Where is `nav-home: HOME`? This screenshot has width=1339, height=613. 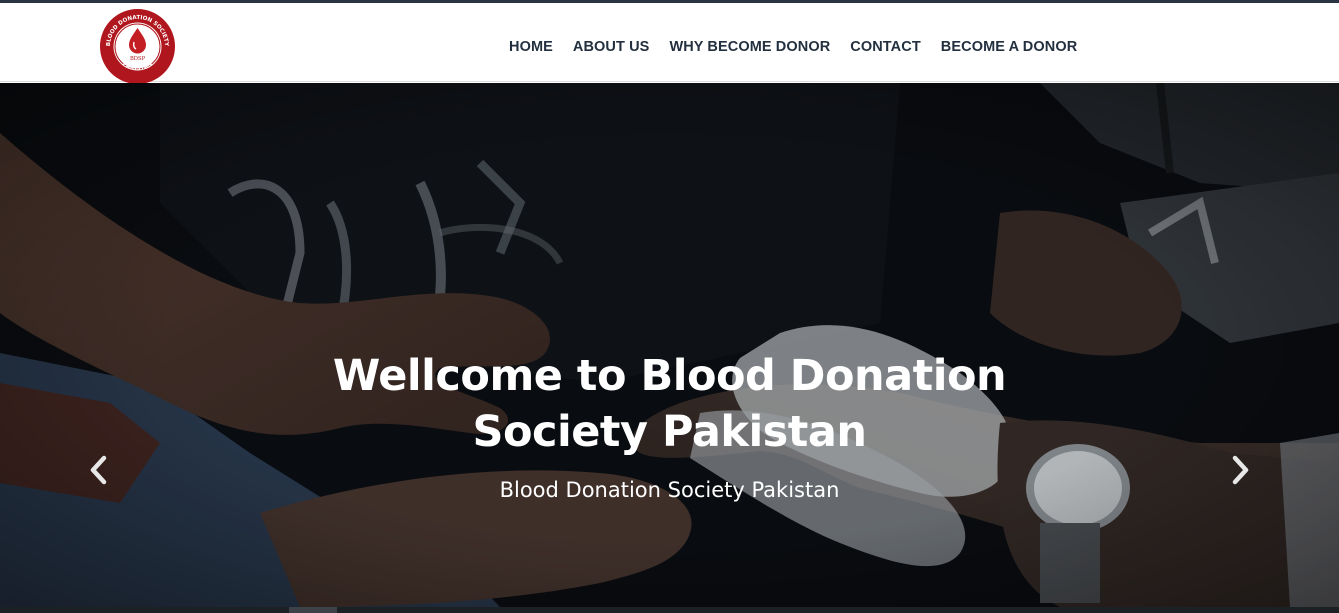
nav-home: HOME is located at coordinates (531, 47).